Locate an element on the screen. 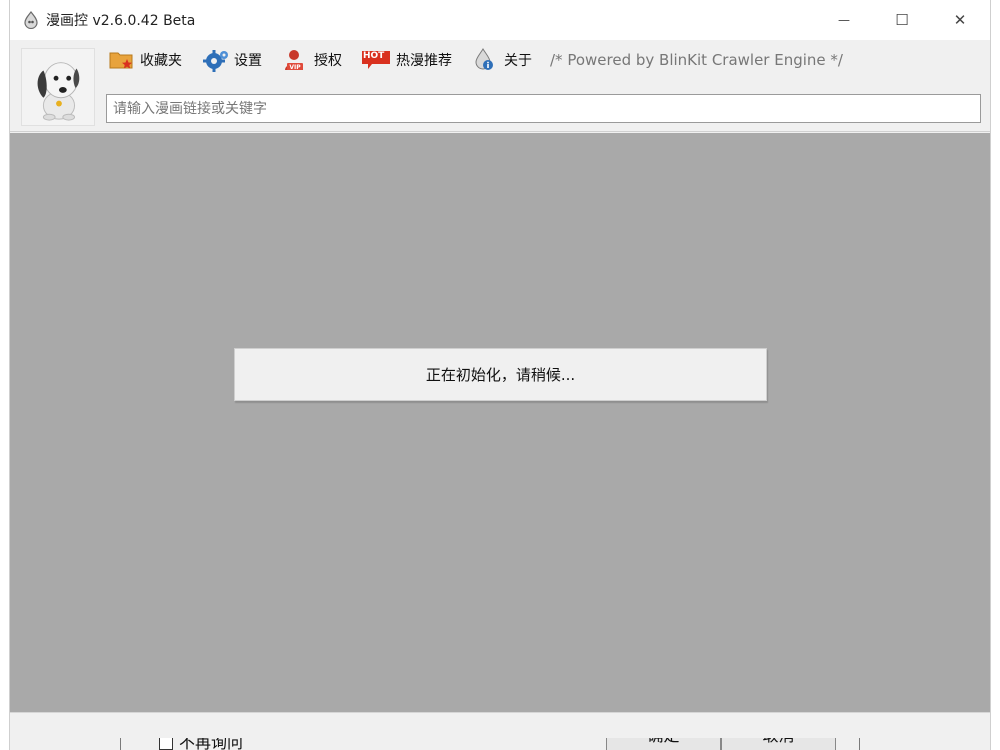 This screenshot has width=1000, height=750. settings-gear-icon is located at coordinates (215, 61).